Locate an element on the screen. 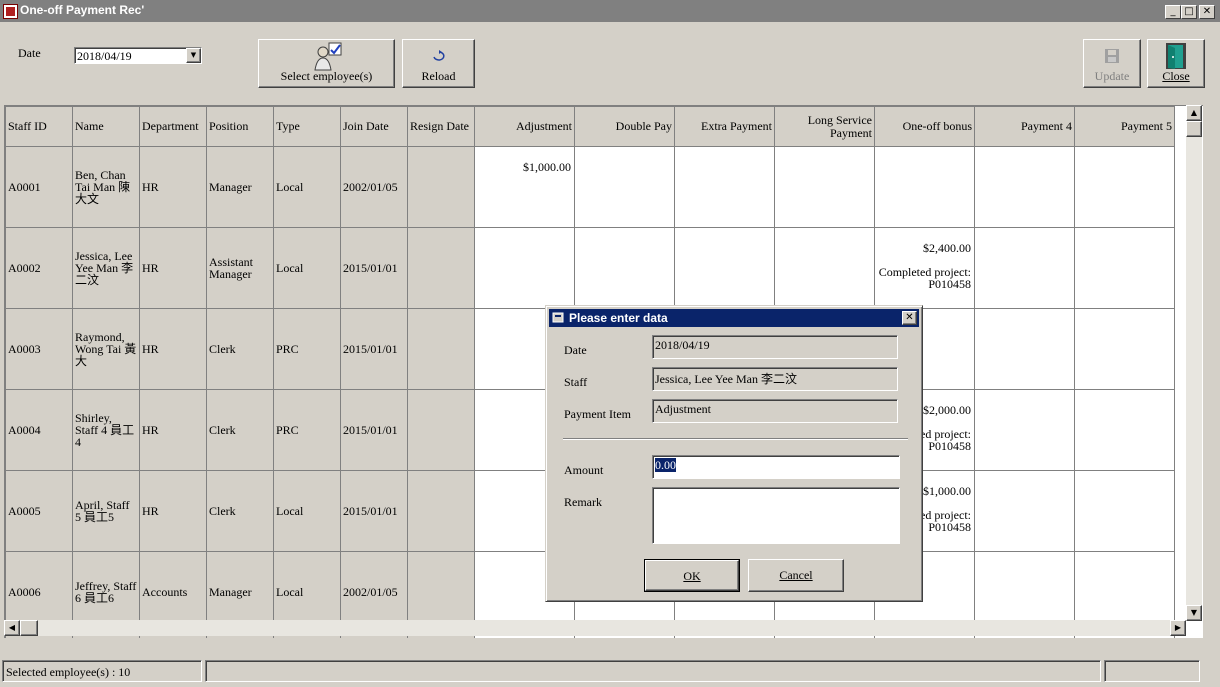 The width and height of the screenshot is (1220, 687). scroll-down-icon: ▼ is located at coordinates (1194, 613).